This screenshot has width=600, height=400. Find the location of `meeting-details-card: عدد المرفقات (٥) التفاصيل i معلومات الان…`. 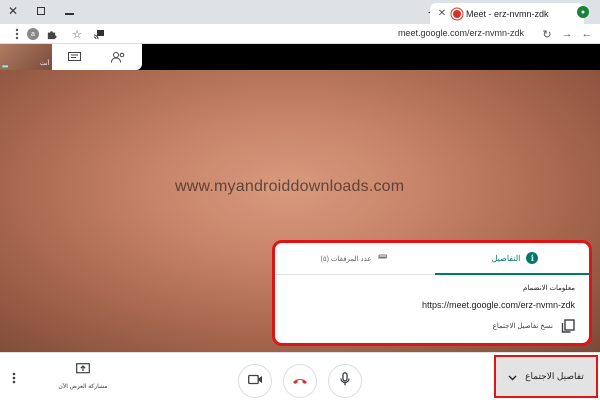

meeting-details-card: عدد المرفقات (٥) التفاصيل i معلومات الان… is located at coordinates (432, 293).